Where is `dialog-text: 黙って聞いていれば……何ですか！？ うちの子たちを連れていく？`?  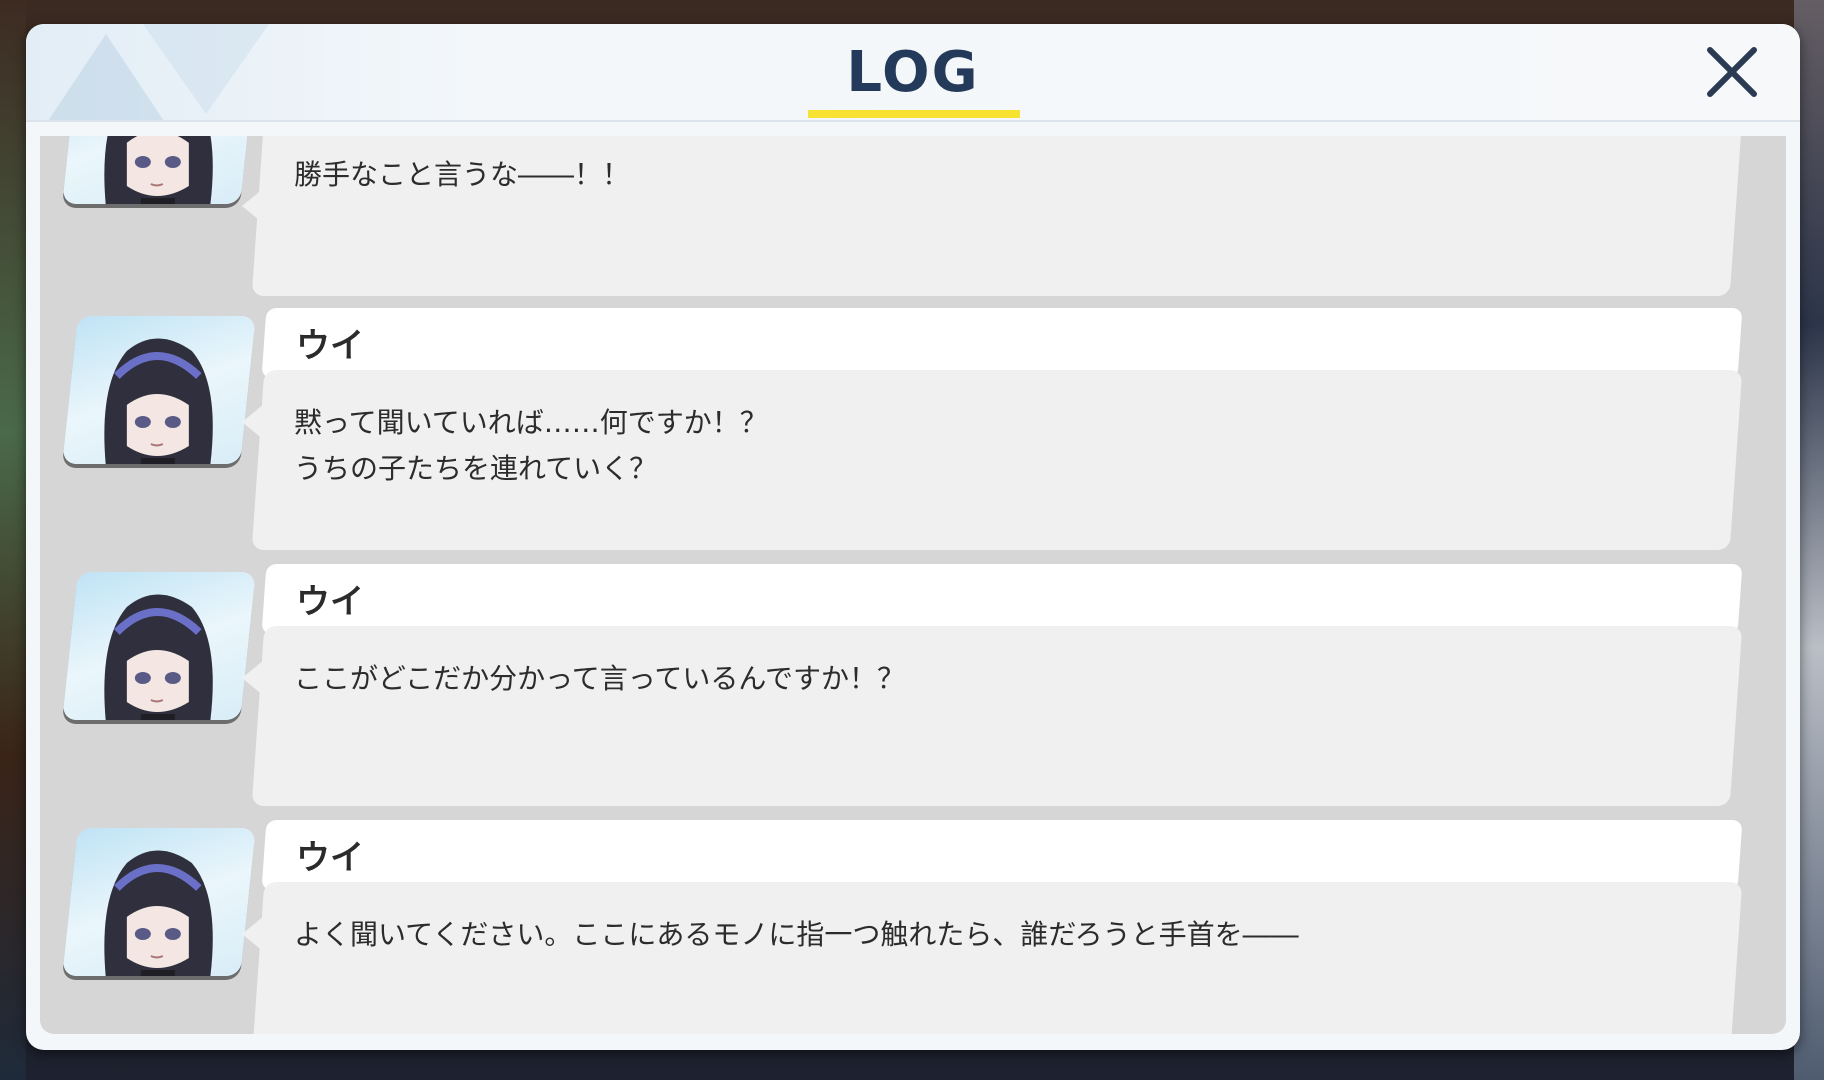
dialog-text: 黙って聞いていれば……何ですか！？ うちの子たちを連れていく？ is located at coordinates (531, 445).